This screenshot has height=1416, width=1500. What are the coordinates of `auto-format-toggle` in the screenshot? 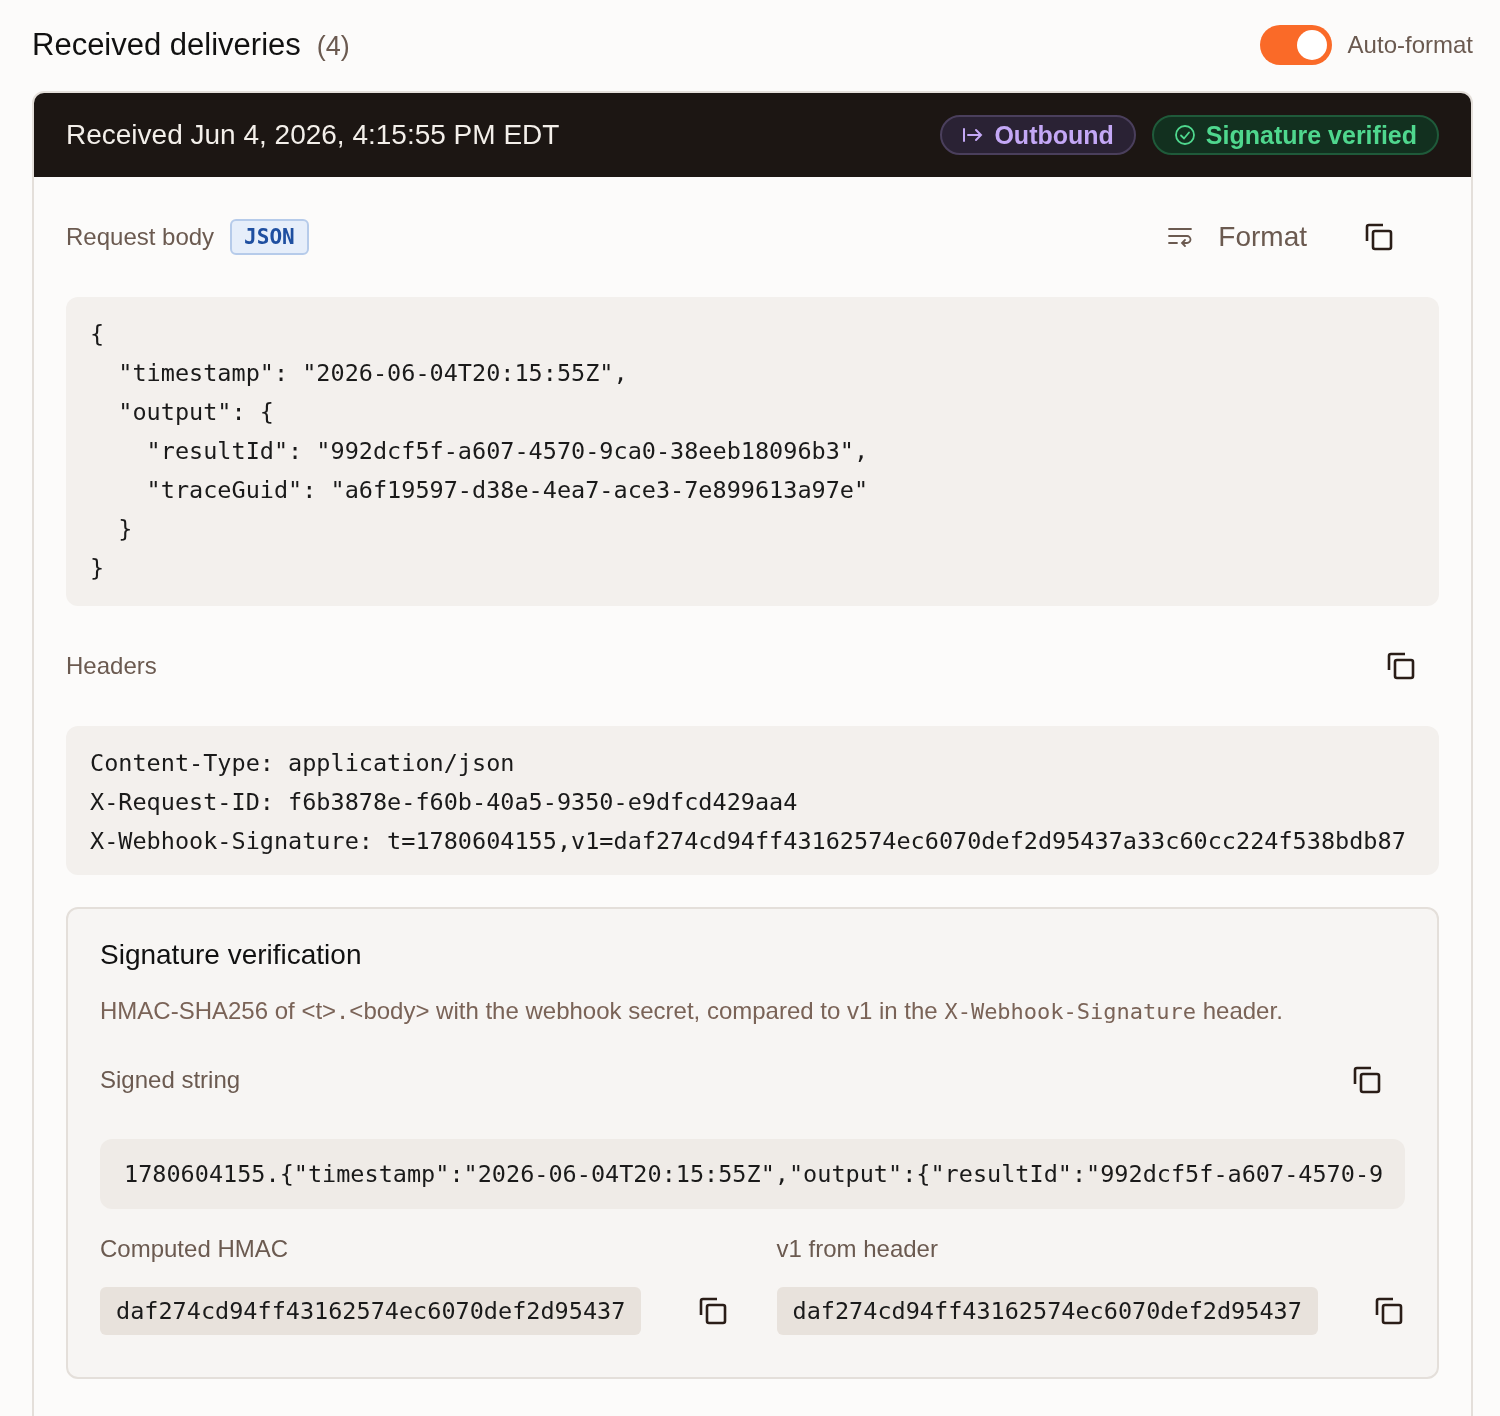 It's located at (1295, 45).